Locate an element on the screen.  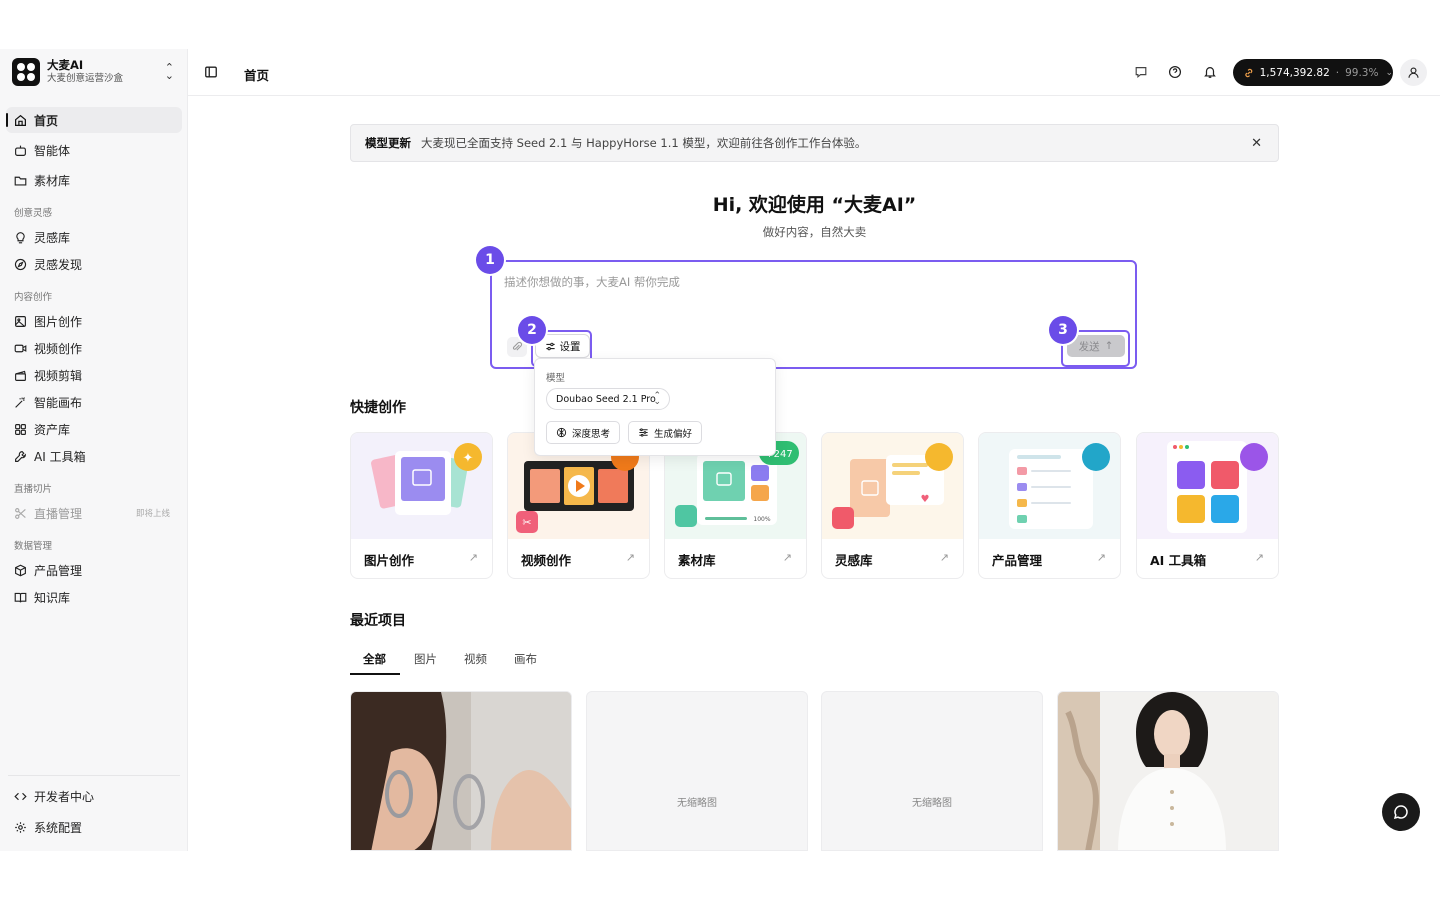
workspace-switcher: 大麦AI 大麦创意运营沙盒 ⌃ ⌄ is located at coordinates (95, 72).